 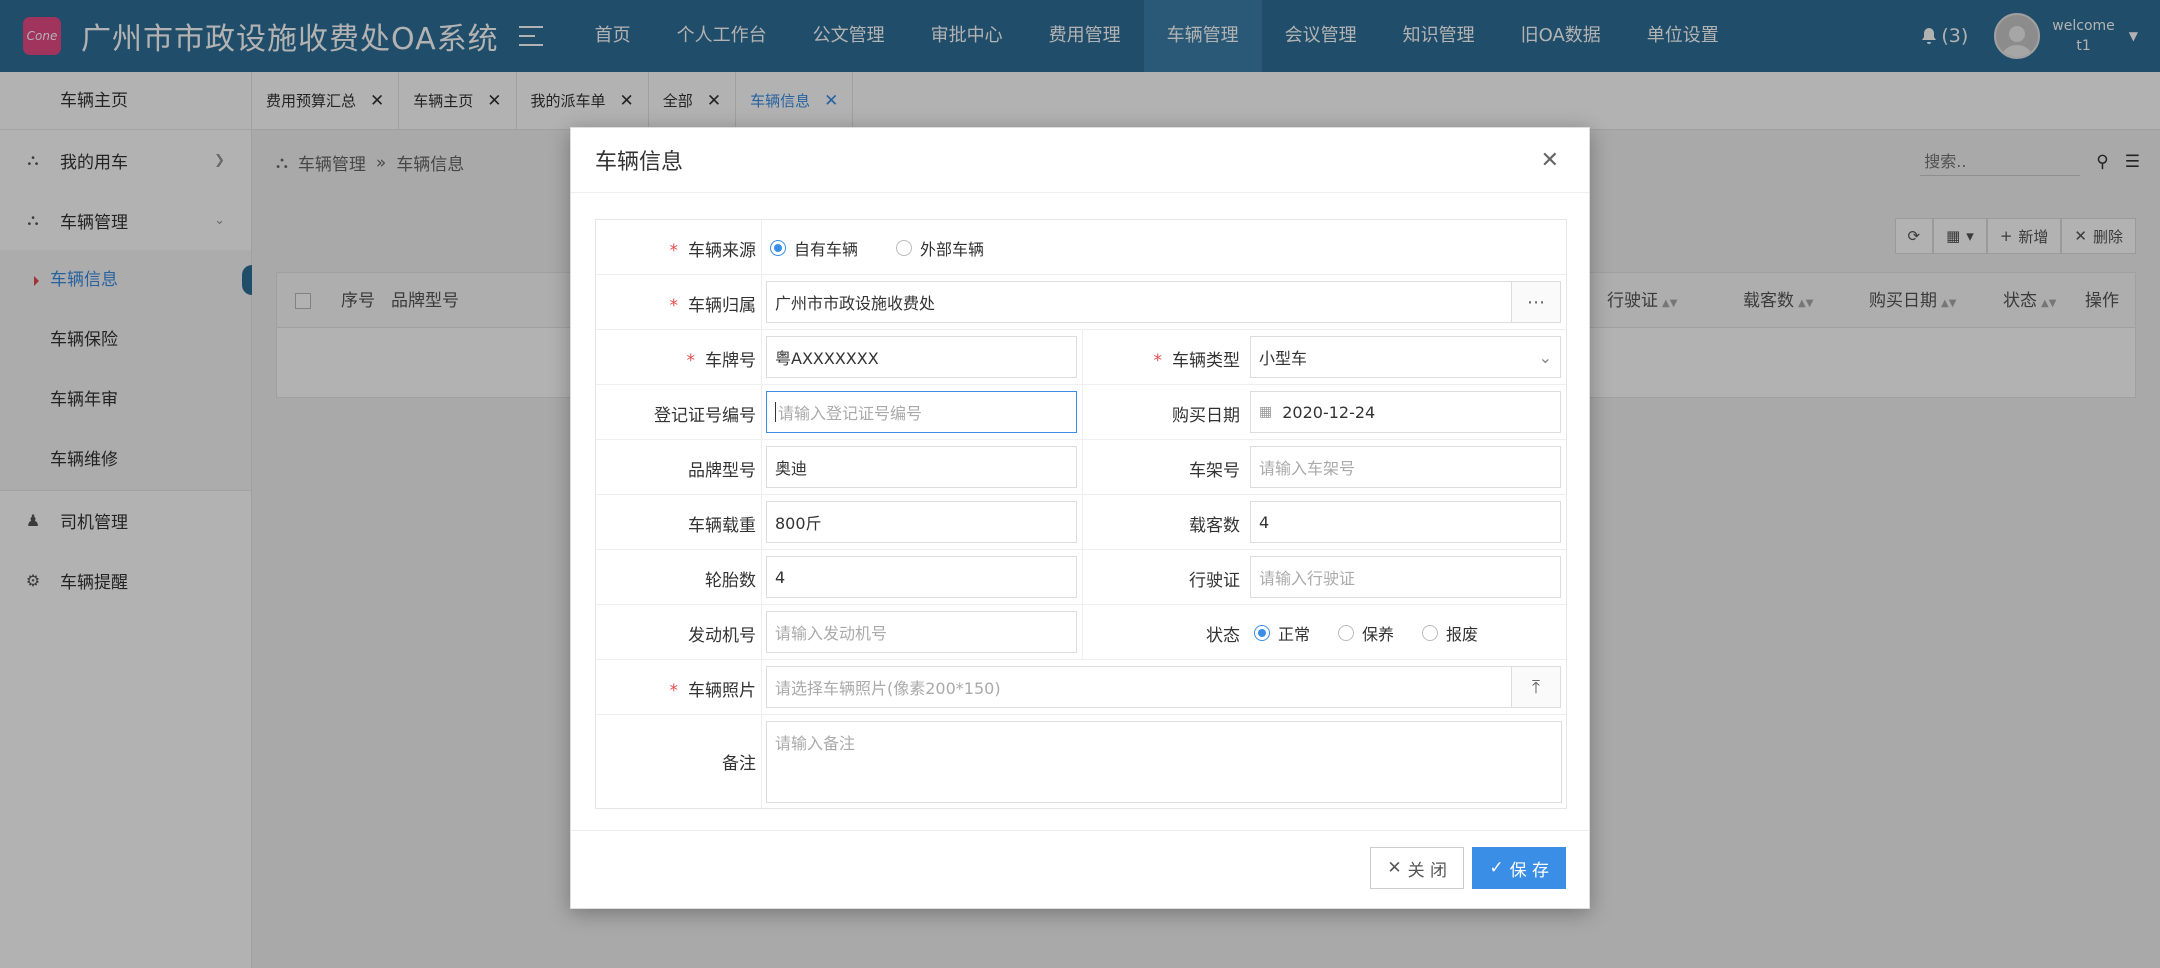 What do you see at coordinates (722, 471) in the screenshot?
I see `brand-label: 品牌型号` at bounding box center [722, 471].